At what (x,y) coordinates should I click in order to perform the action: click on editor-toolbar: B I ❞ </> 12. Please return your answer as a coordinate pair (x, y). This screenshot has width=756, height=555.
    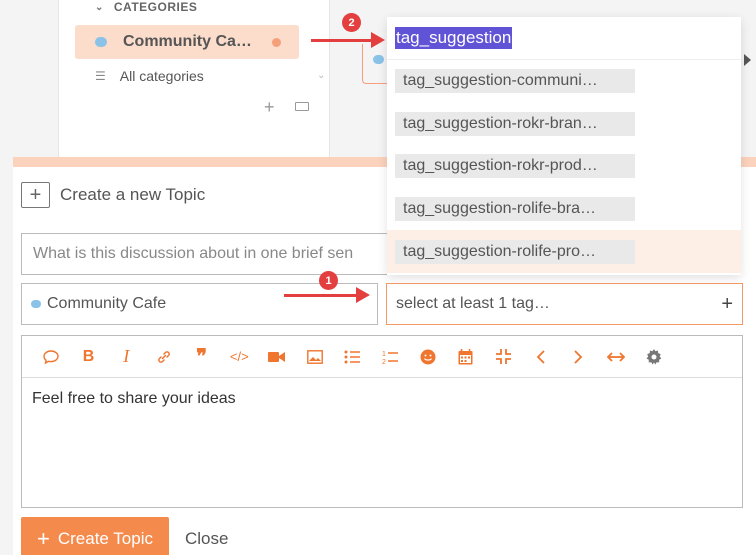
    Looking at the image, I should click on (382, 357).